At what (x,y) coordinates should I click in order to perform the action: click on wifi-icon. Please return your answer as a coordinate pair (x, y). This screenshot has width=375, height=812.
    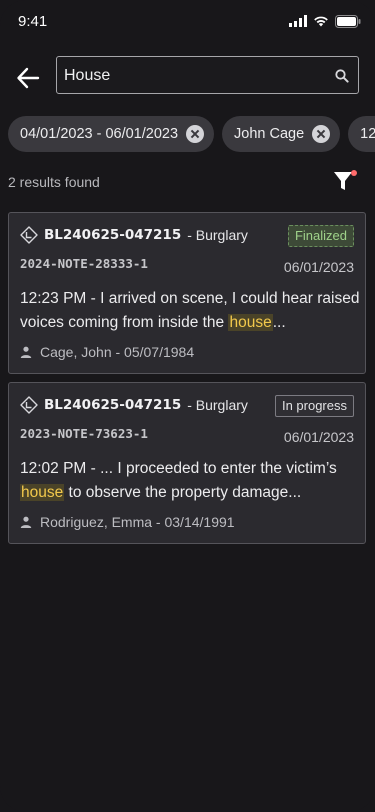
    Looking at the image, I should click on (321, 21).